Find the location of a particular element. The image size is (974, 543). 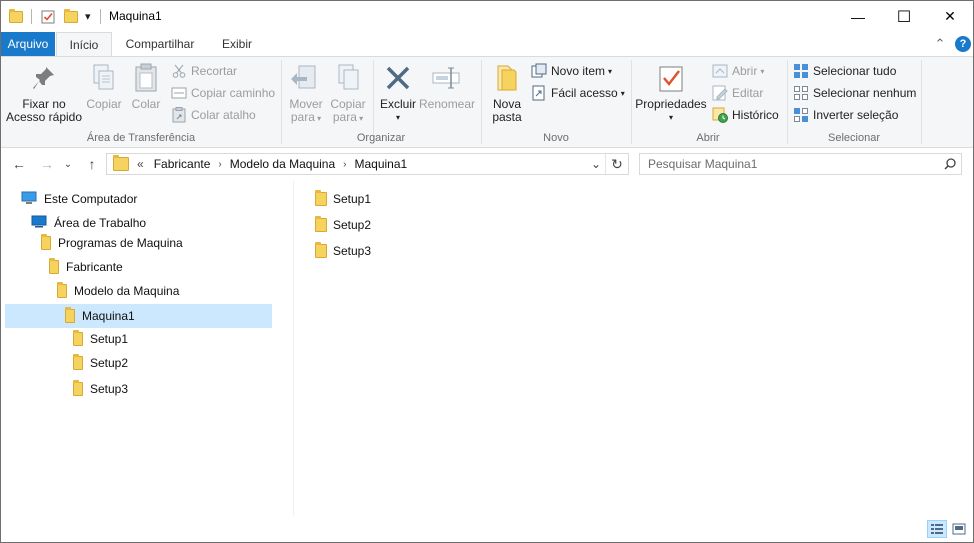

tree-item-setup3: Setup3 is located at coordinates (100, 389).